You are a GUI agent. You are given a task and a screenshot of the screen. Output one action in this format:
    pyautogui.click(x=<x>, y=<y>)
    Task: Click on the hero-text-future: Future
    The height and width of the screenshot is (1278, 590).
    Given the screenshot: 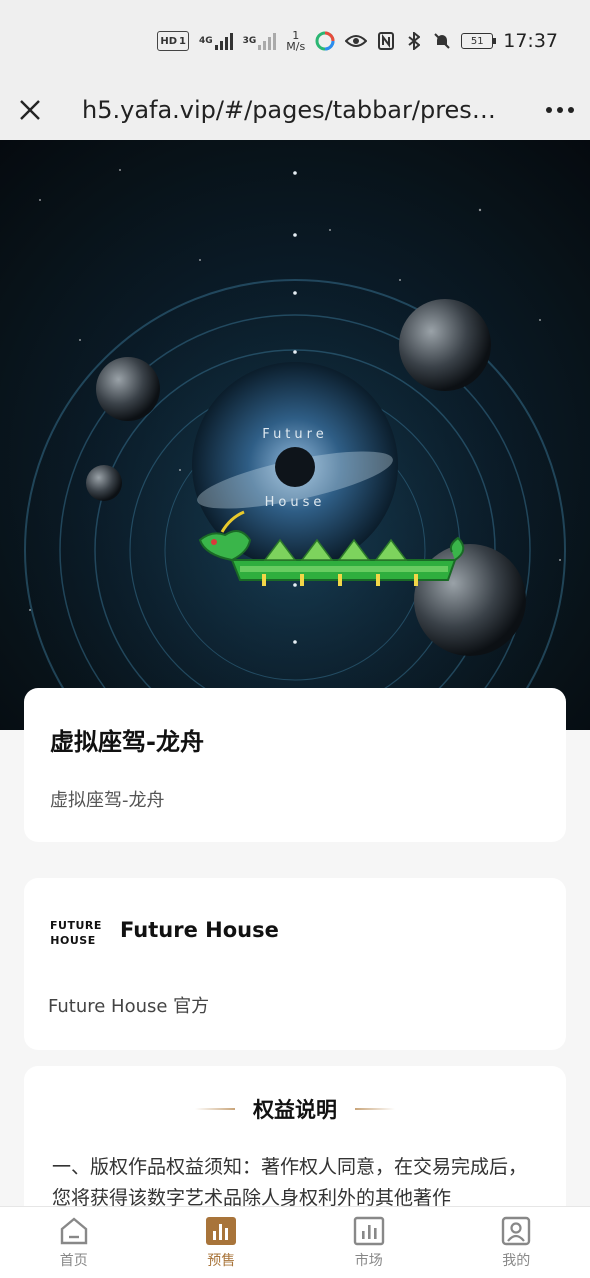 What is the action you would take?
    pyautogui.click(x=294, y=434)
    